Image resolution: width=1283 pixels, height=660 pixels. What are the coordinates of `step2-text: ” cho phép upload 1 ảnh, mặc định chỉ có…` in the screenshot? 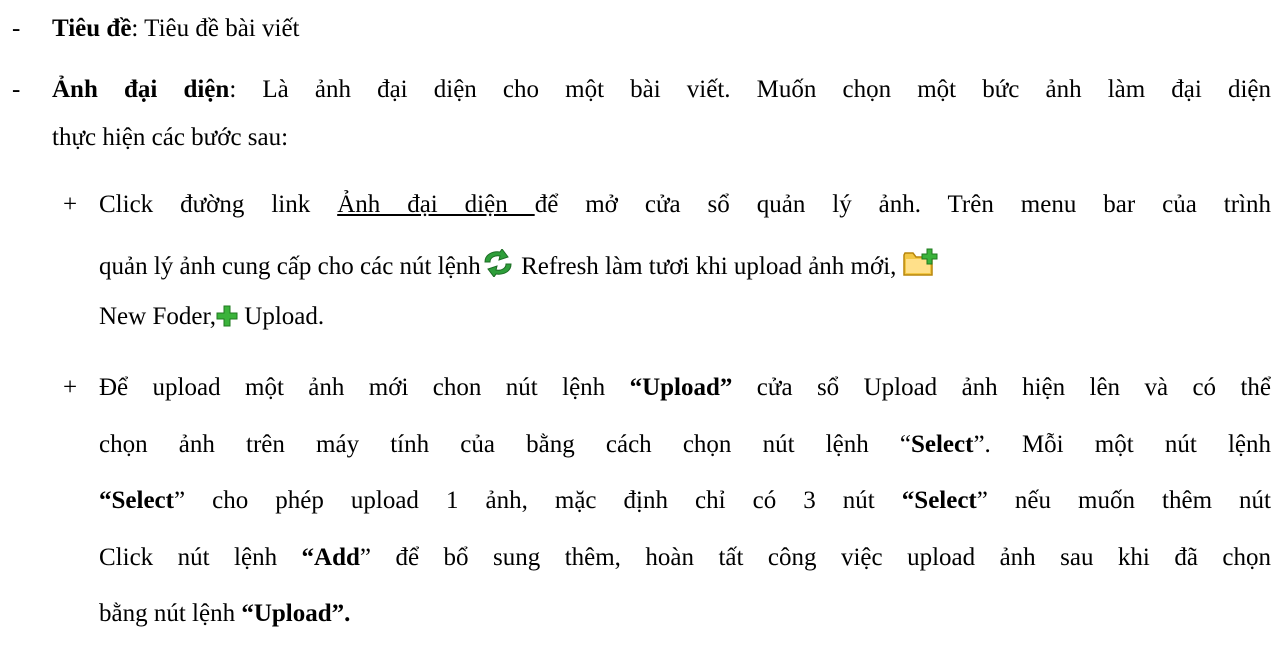 It's located at (537, 500).